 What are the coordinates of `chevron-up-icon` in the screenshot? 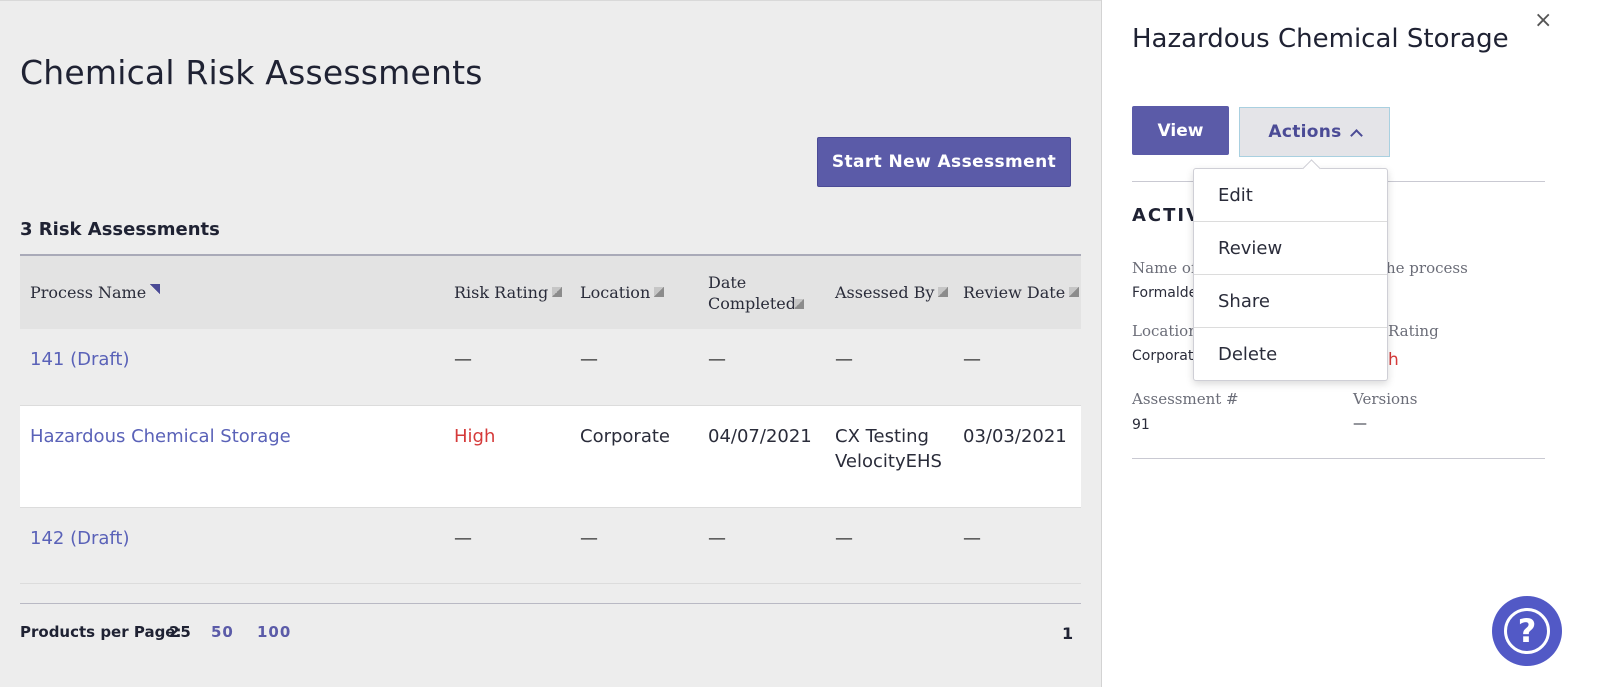 It's located at (1356, 135).